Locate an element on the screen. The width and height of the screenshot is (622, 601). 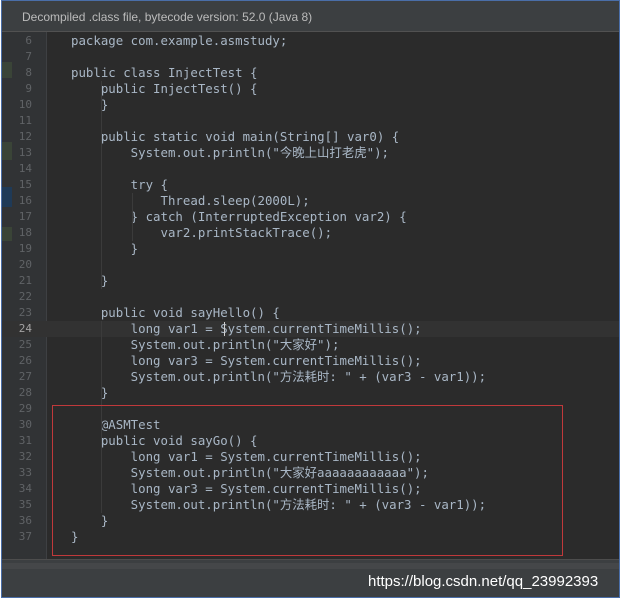
line-number: 14 is located at coordinates (25, 168).